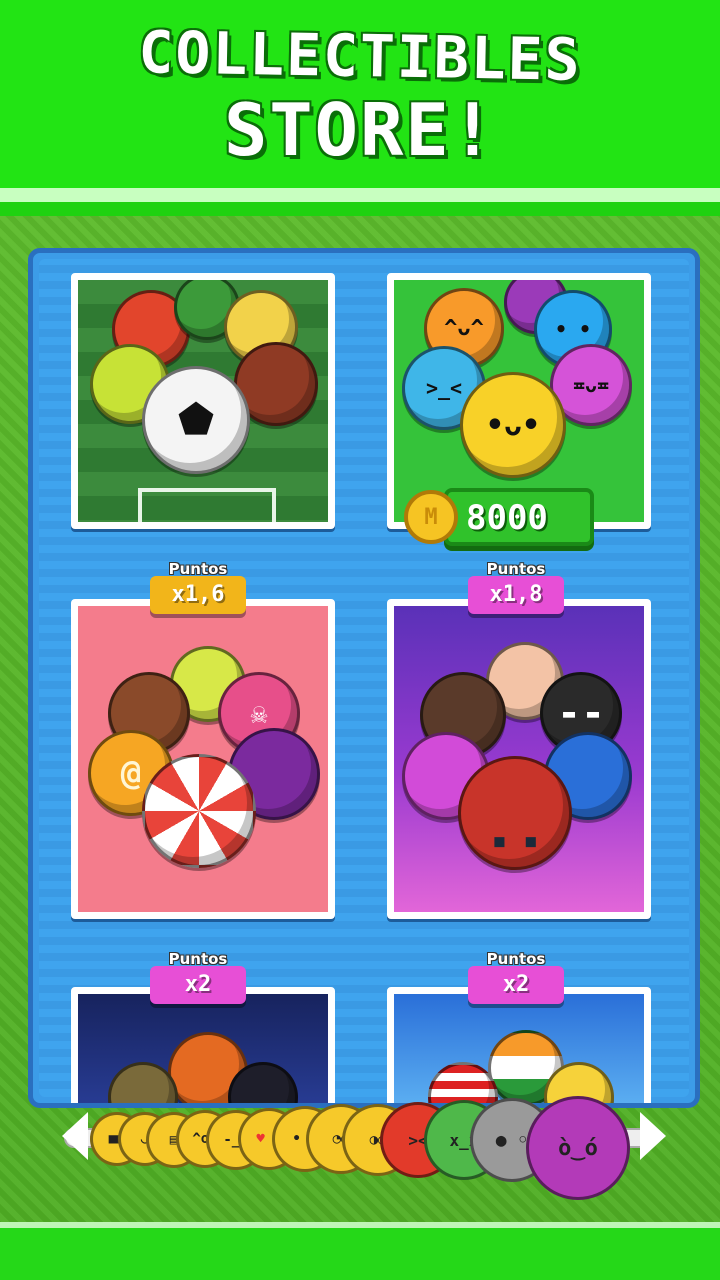  Describe the element at coordinates (515, 813) in the screenshot. I see `red-cap-character-ball-icon: ▪ ▪` at that location.